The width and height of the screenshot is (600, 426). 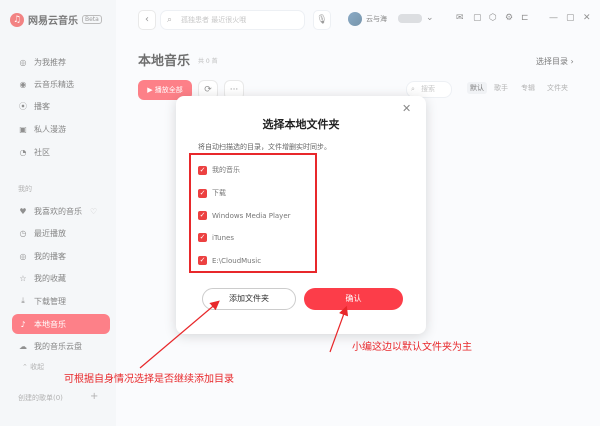 I want to click on annotation-text-right: 小编这边以默认文件夹为主, so click(x=412, y=347).